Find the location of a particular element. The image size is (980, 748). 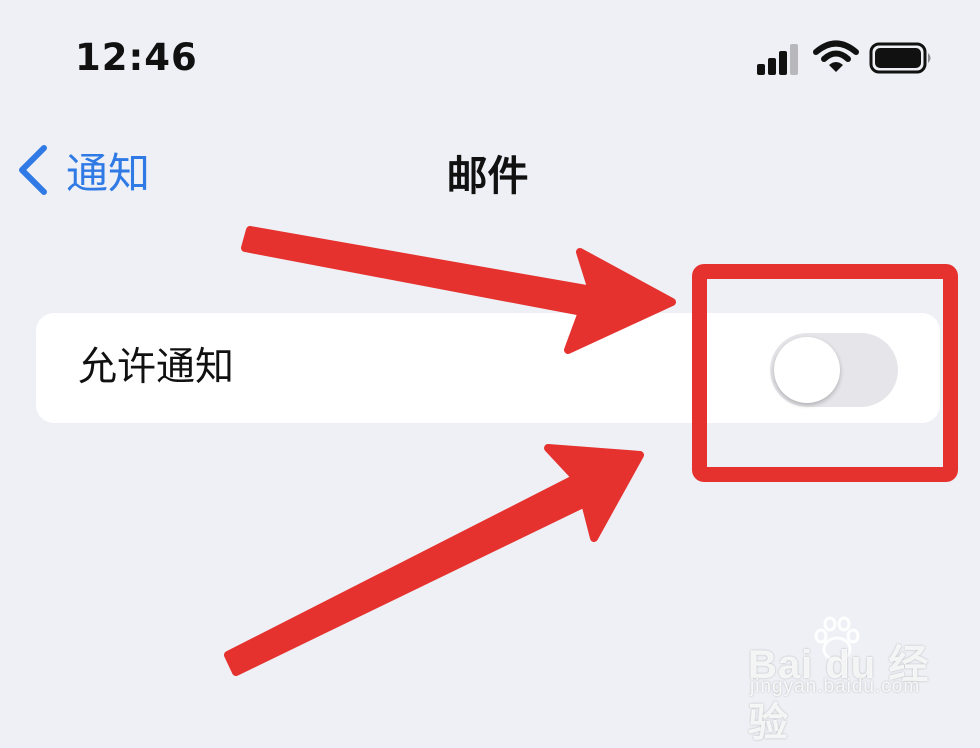

allow-notifications-row: 允许通知 is located at coordinates (488, 368).